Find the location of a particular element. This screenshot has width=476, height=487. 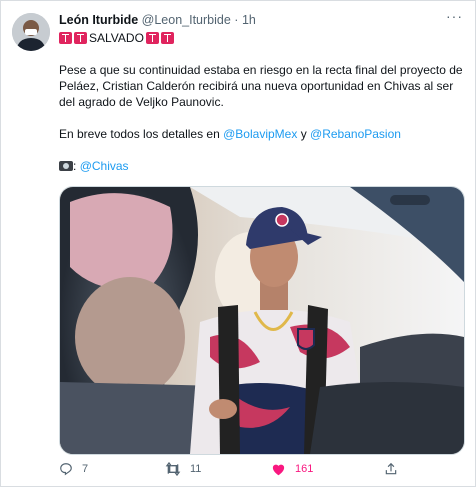

retweet-icon is located at coordinates (173, 469).